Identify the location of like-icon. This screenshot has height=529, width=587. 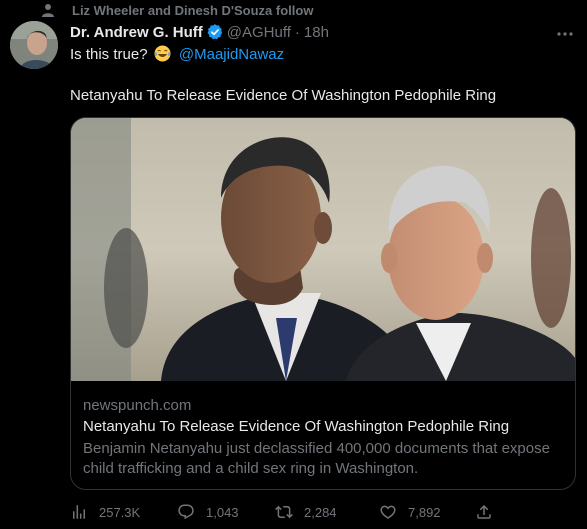
(388, 512).